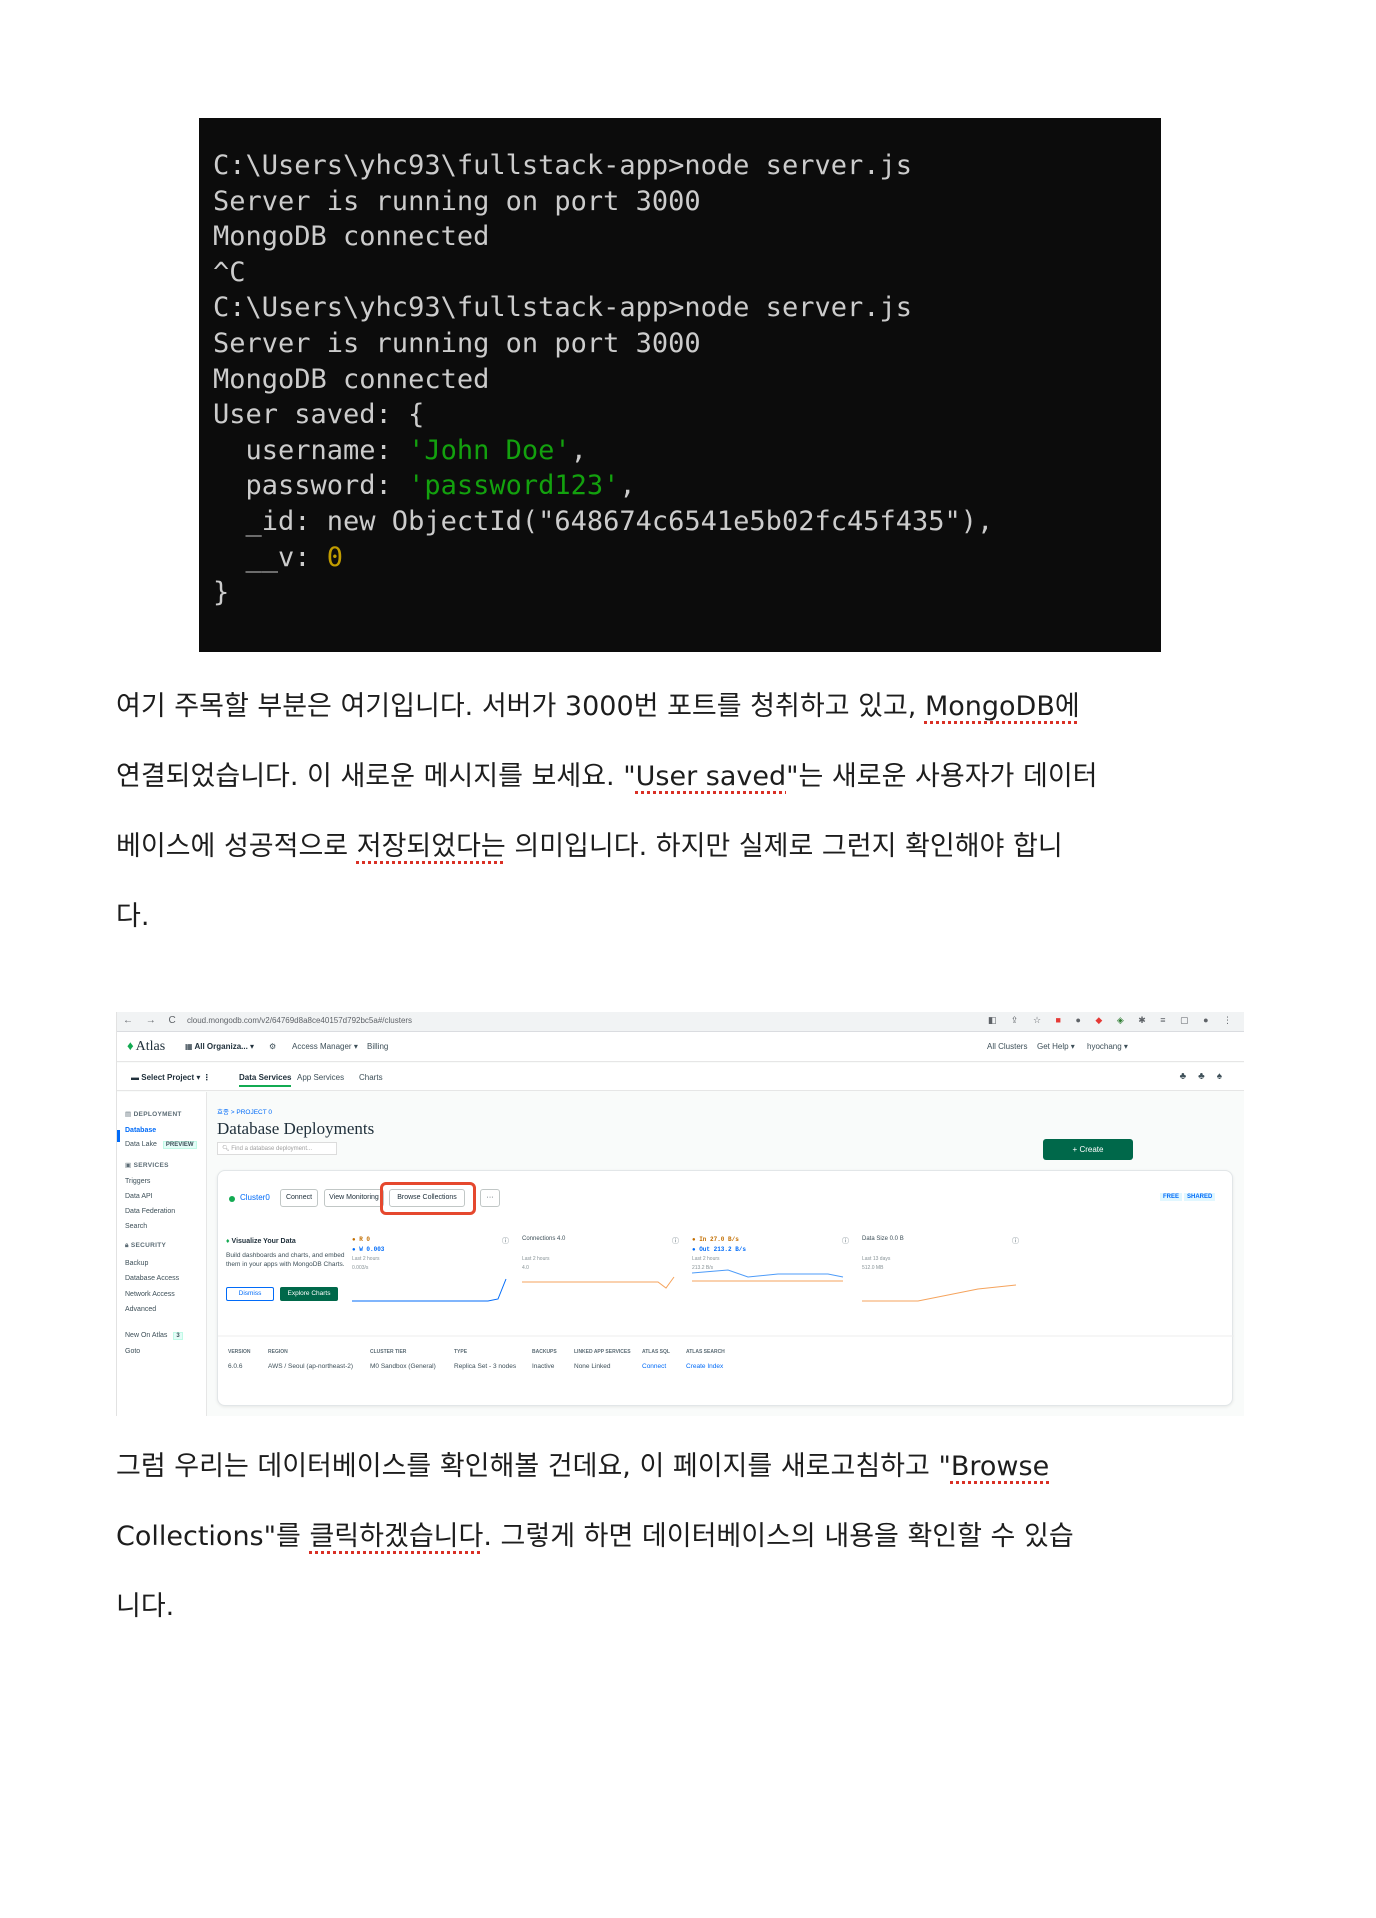  What do you see at coordinates (161, 1145) in the screenshot?
I see `sidebar-item-data-lake: Data Lake PREVIEW` at bounding box center [161, 1145].